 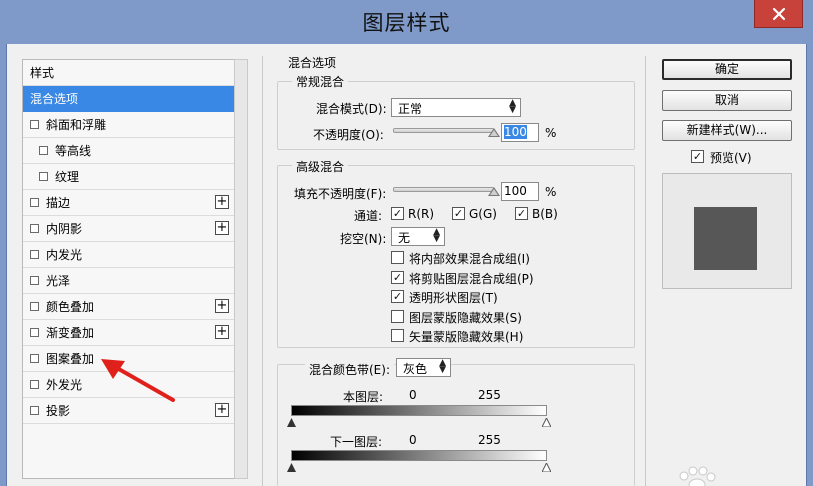 What do you see at coordinates (58, 203) in the screenshot?
I see `style-list-item-label: 描边` at bounding box center [58, 203].